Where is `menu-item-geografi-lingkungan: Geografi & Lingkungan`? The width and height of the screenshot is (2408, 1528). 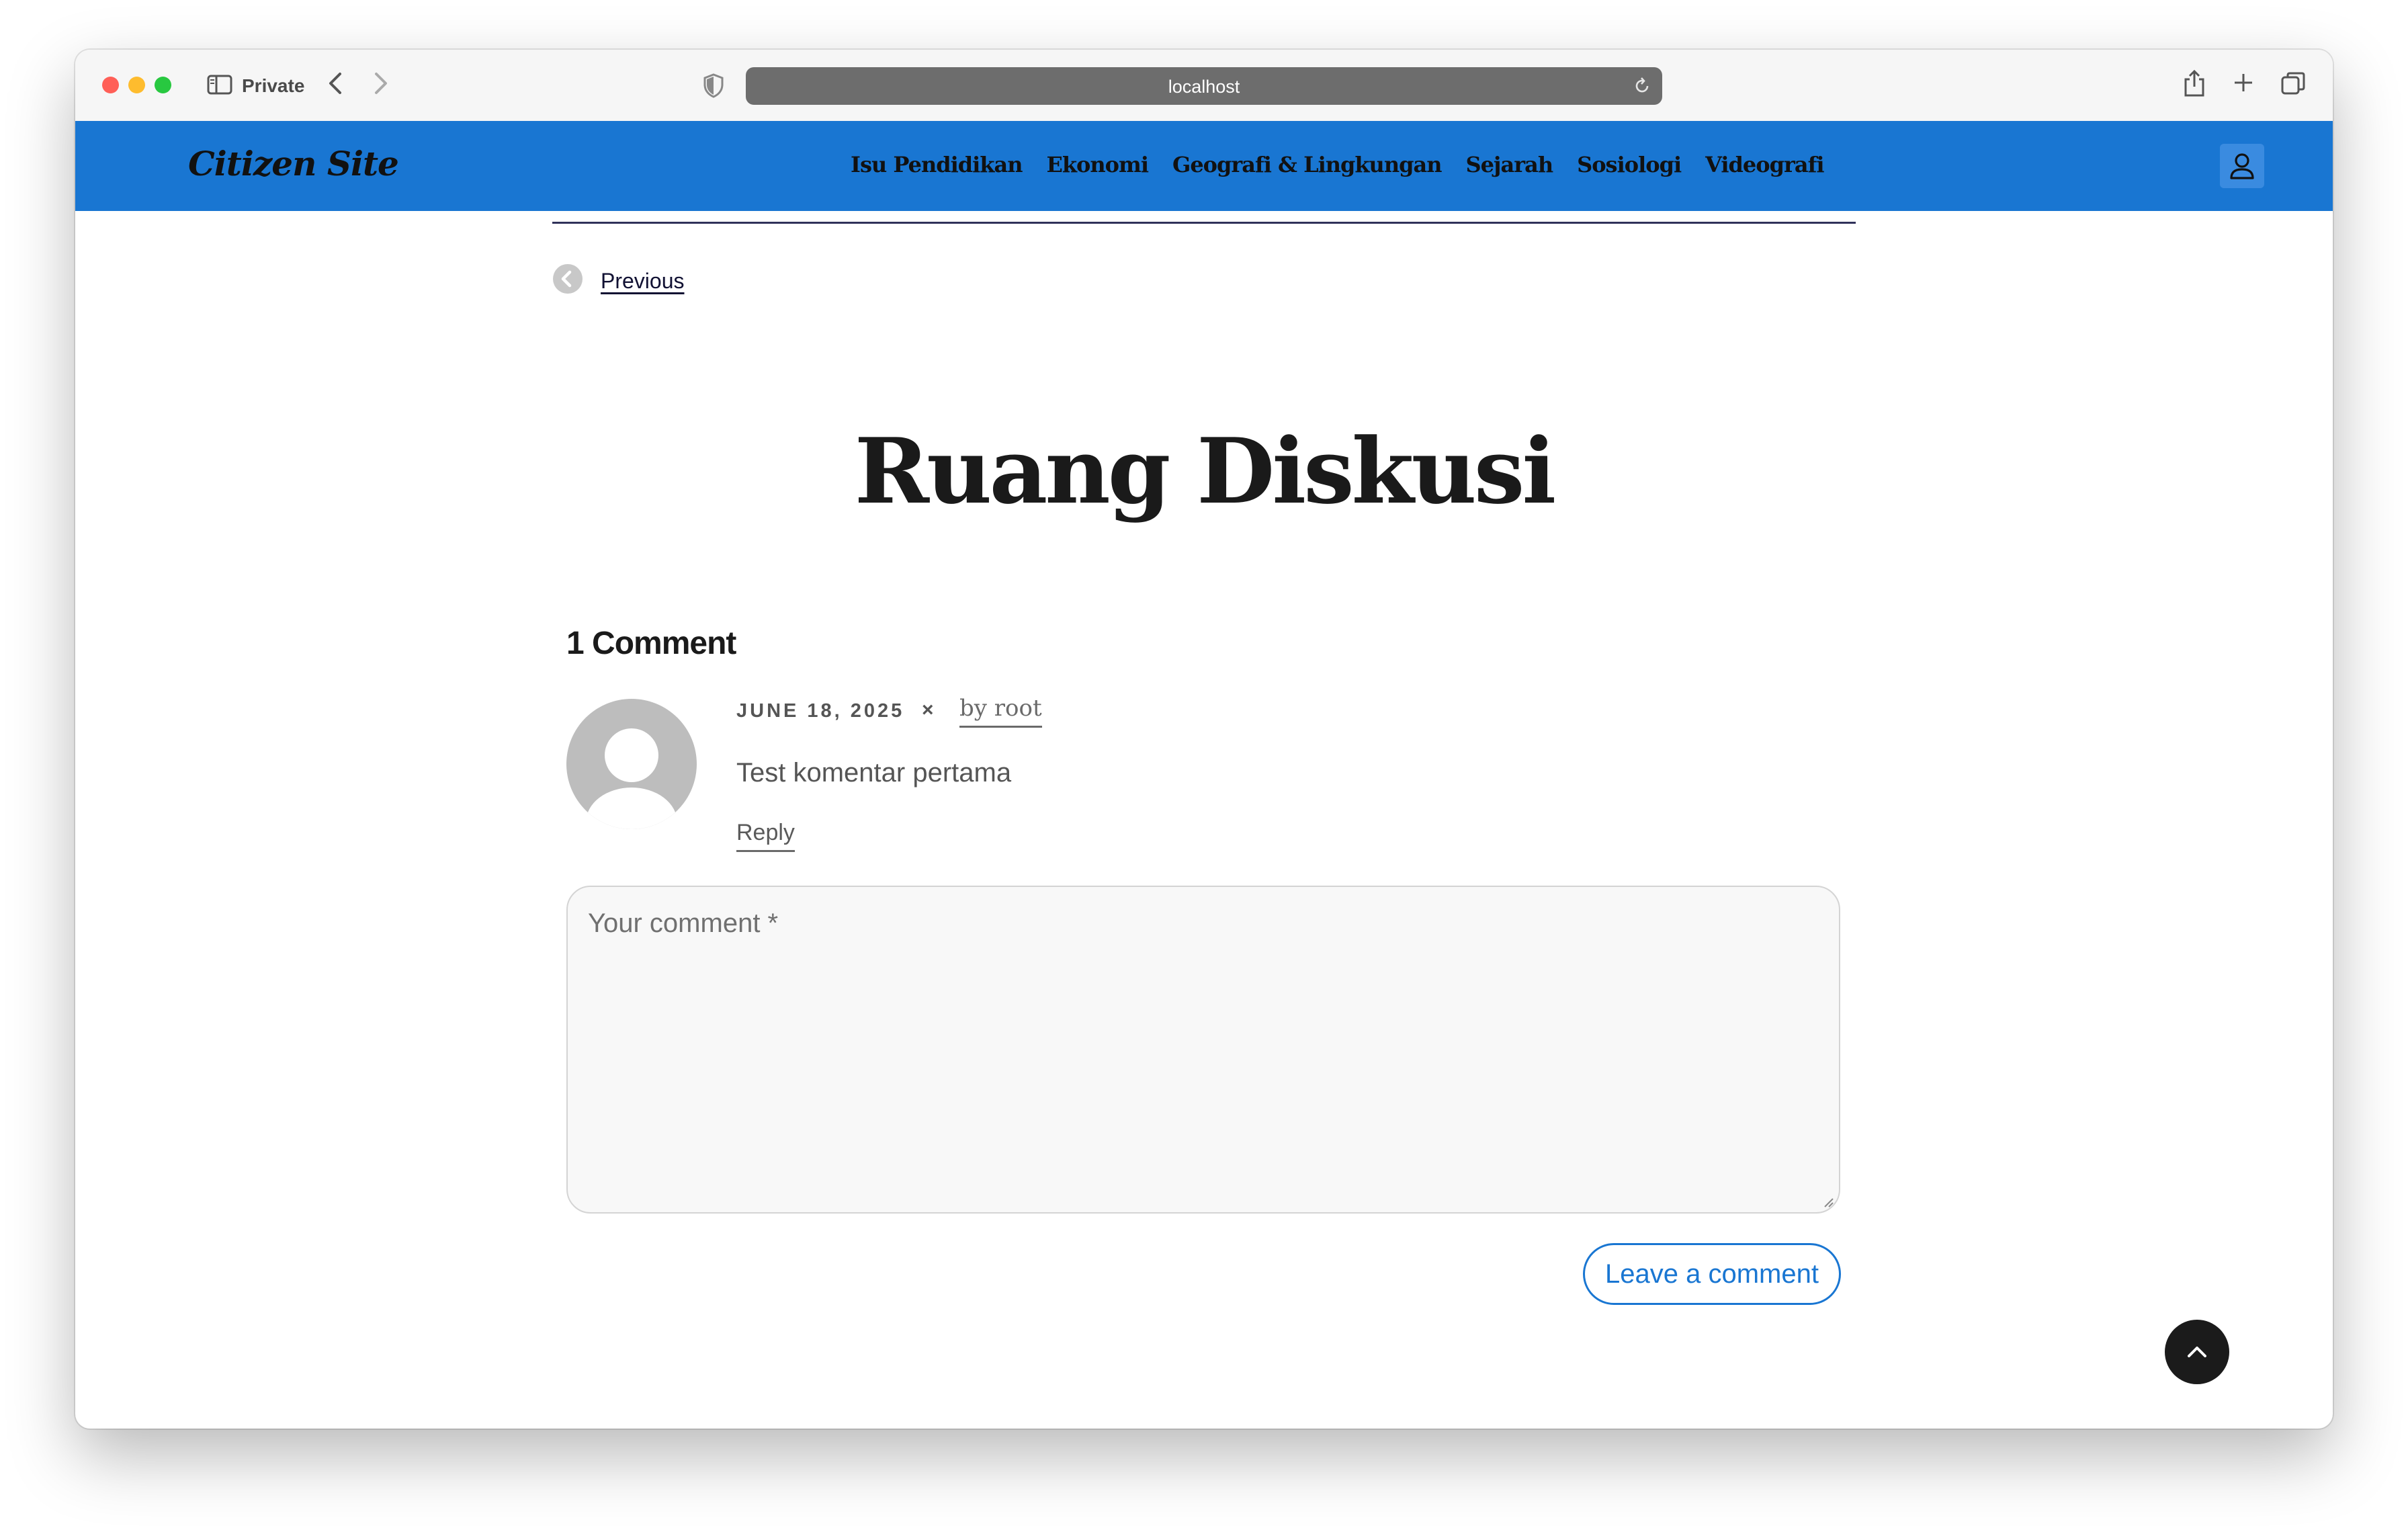 menu-item-geografi-lingkungan: Geografi & Lingkungan is located at coordinates (1307, 164).